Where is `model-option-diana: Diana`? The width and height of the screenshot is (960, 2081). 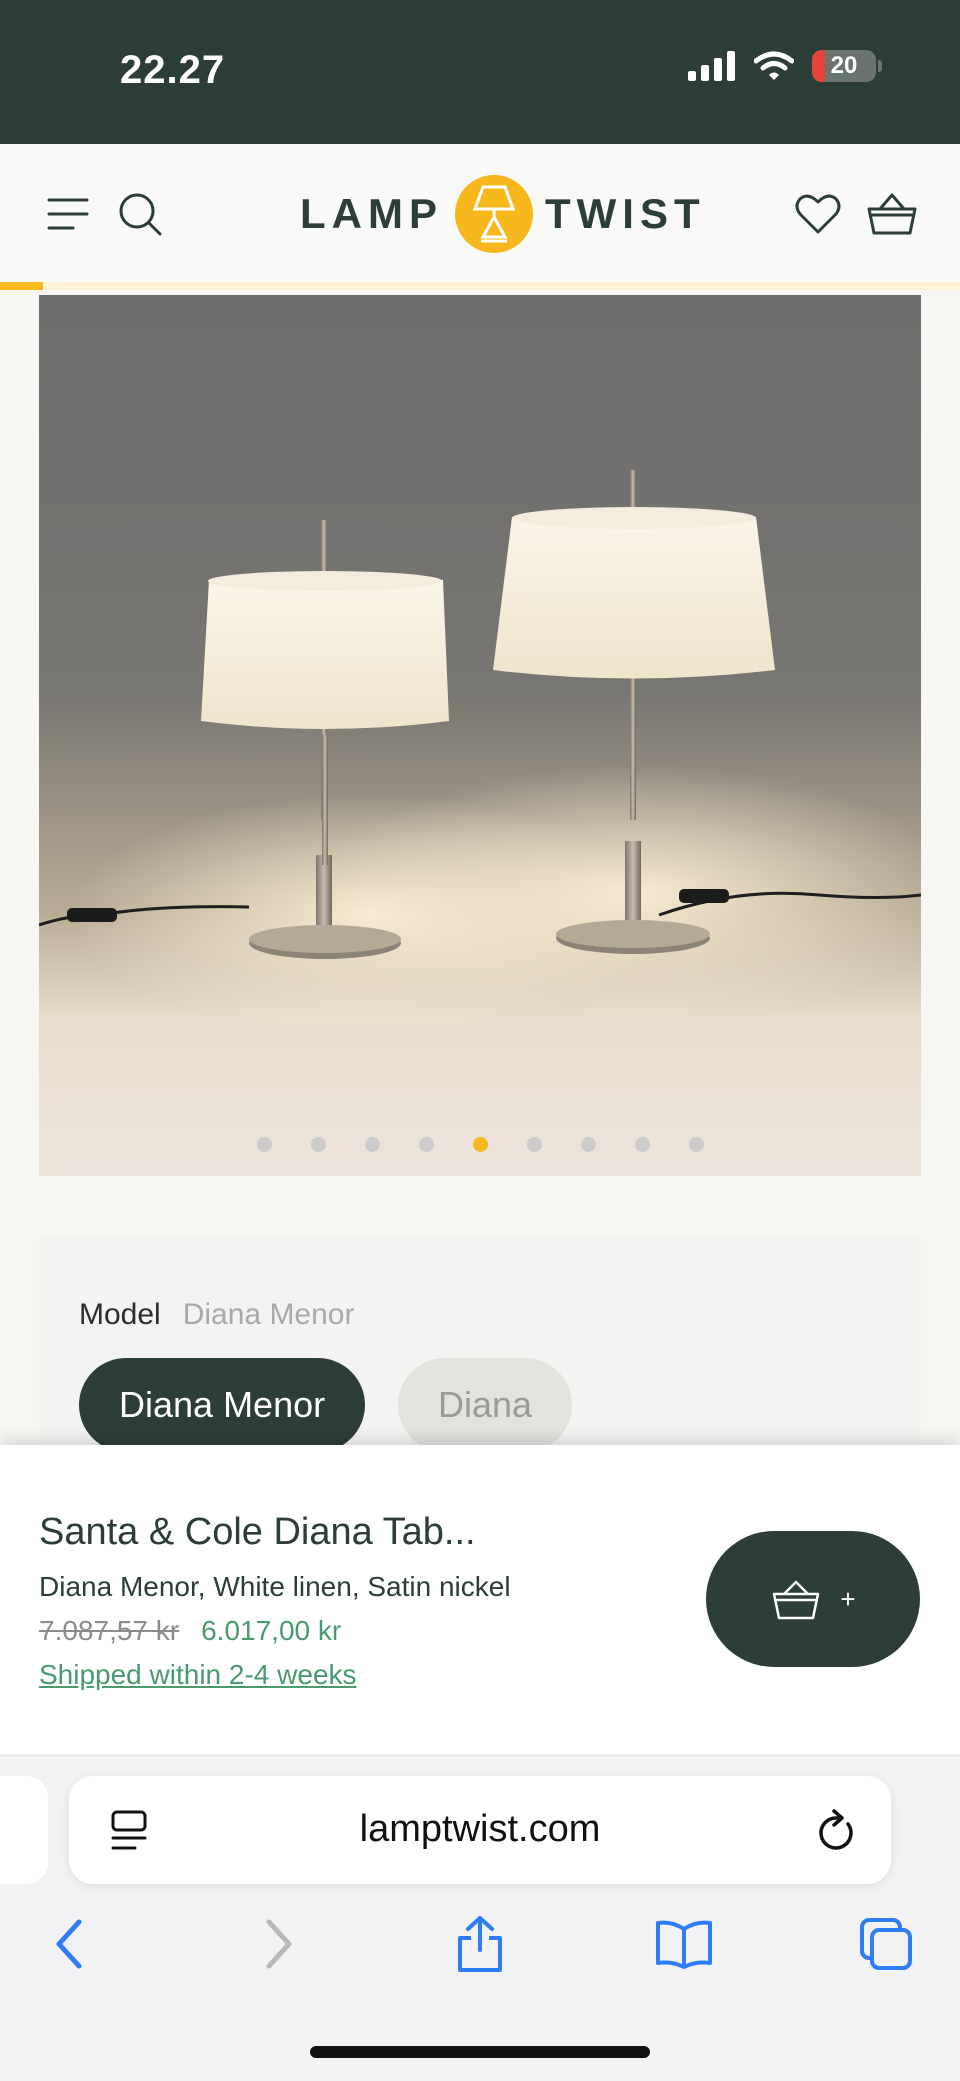 model-option-diana: Diana is located at coordinates (485, 1405).